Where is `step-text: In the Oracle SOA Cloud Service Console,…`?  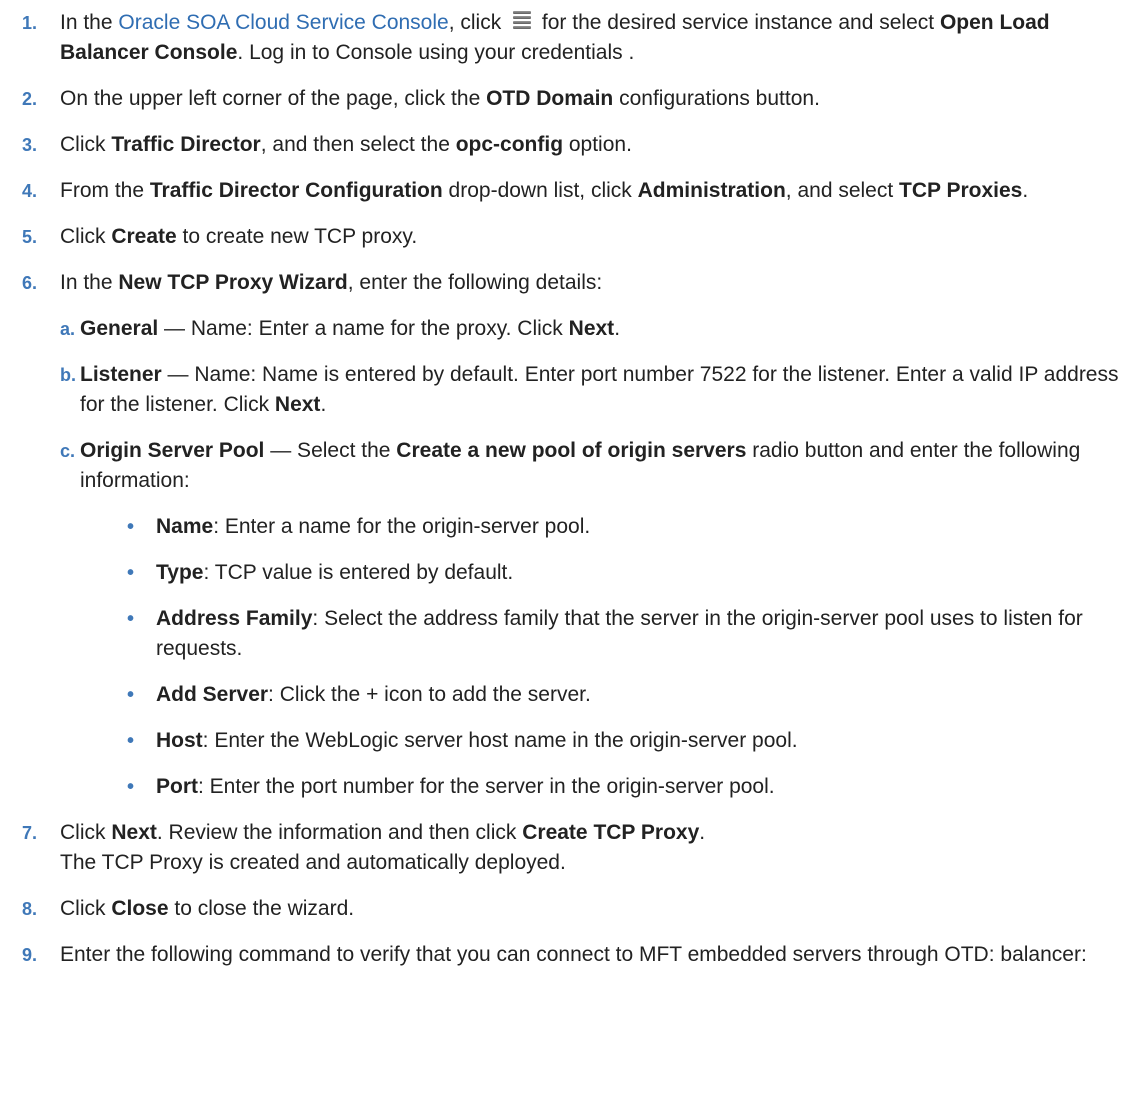 step-text: In the Oracle SOA Cloud Service Console,… is located at coordinates (555, 37).